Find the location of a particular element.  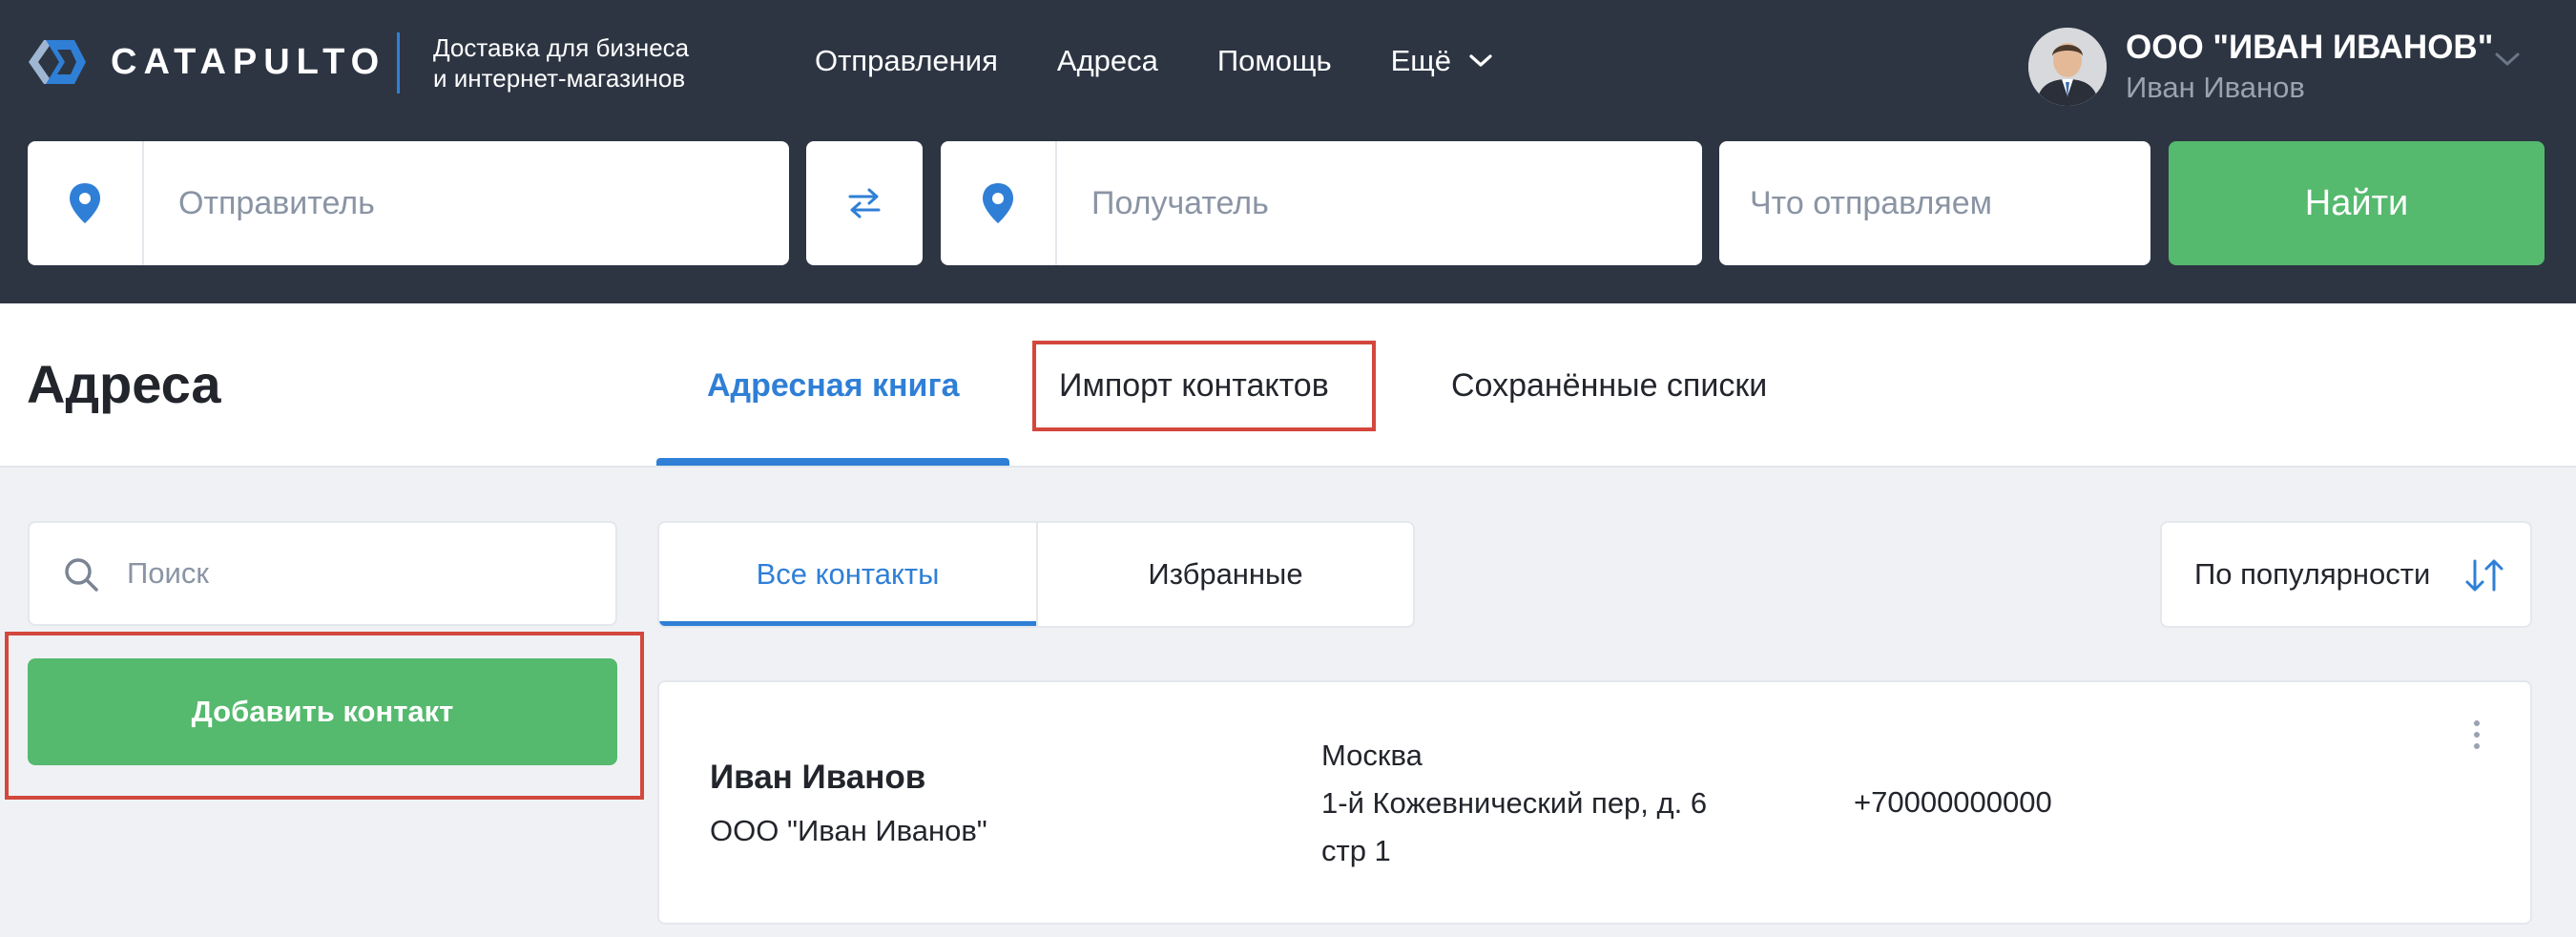

nav-item-more: Ещё is located at coordinates (1442, 61).